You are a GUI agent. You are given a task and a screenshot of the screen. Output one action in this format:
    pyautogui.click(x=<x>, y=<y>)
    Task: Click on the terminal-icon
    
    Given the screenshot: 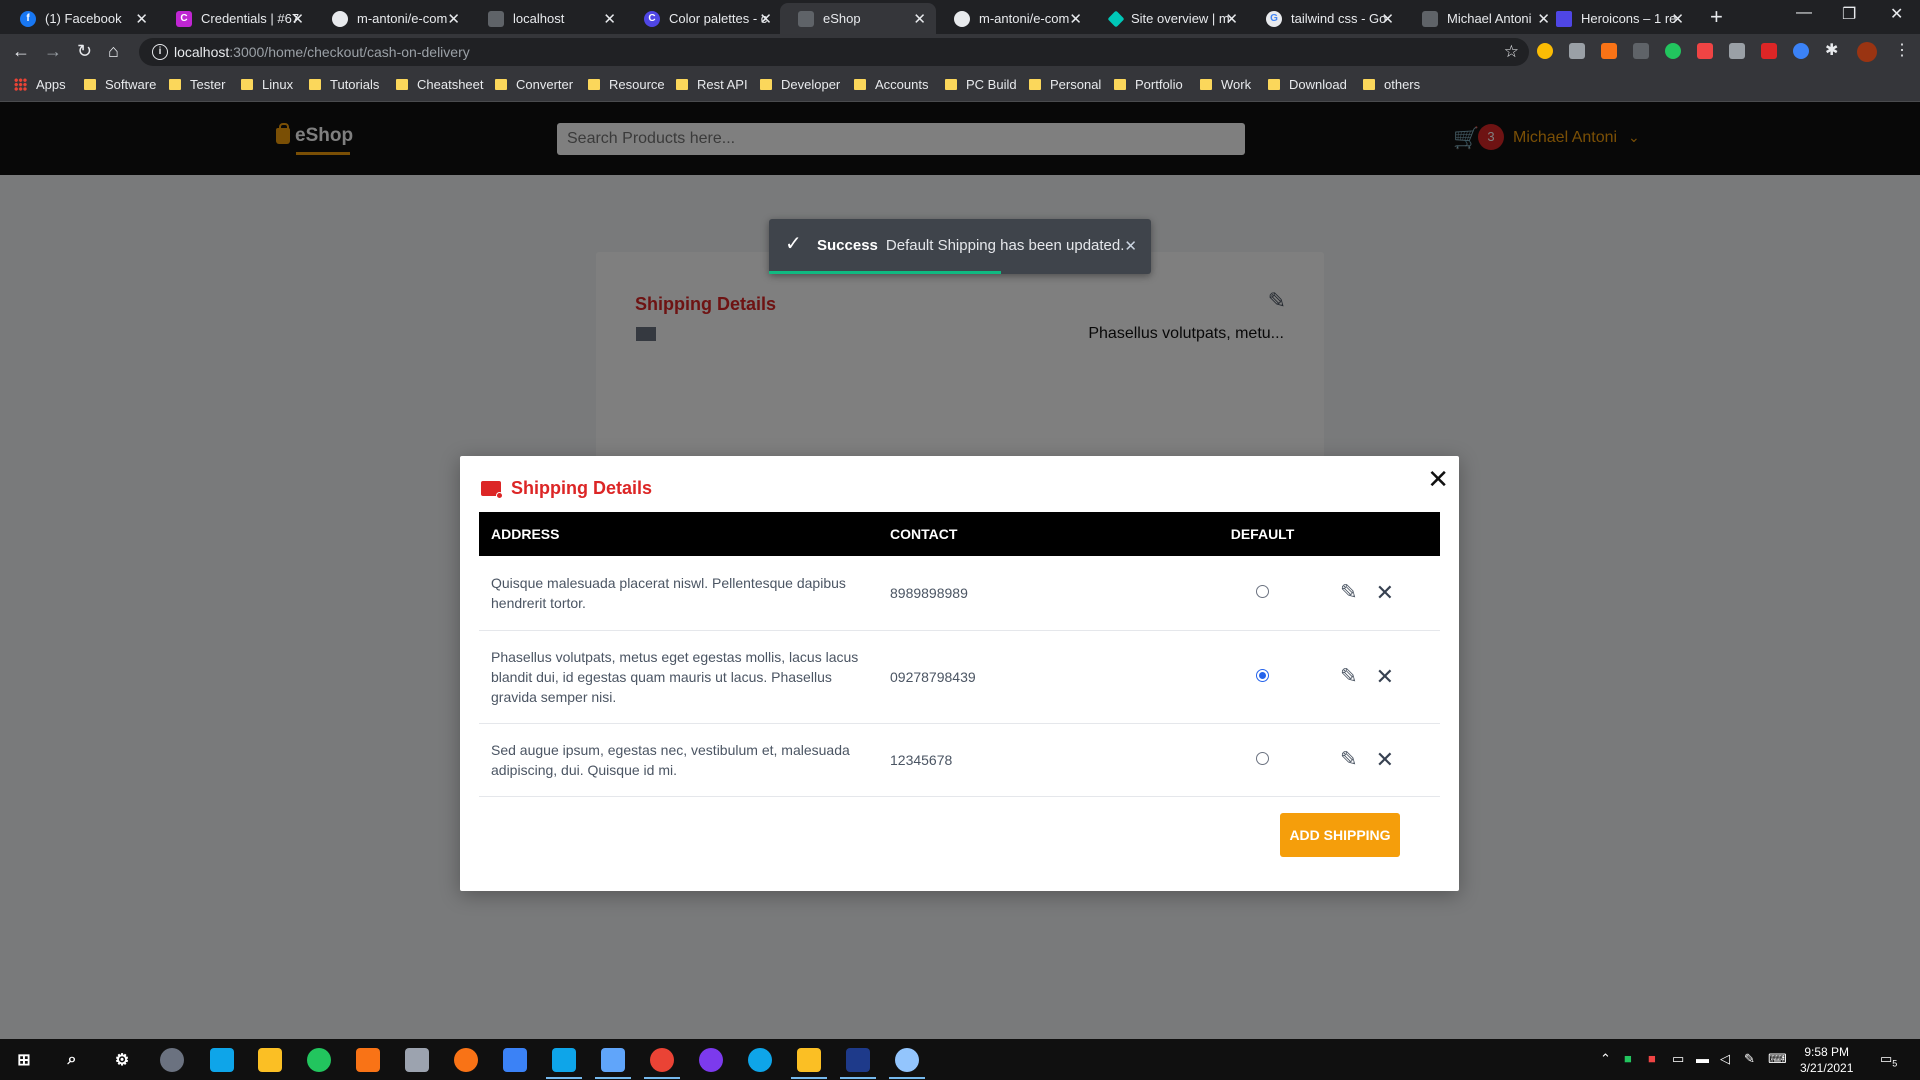 What is the action you would take?
    pyautogui.click(x=515, y=1060)
    